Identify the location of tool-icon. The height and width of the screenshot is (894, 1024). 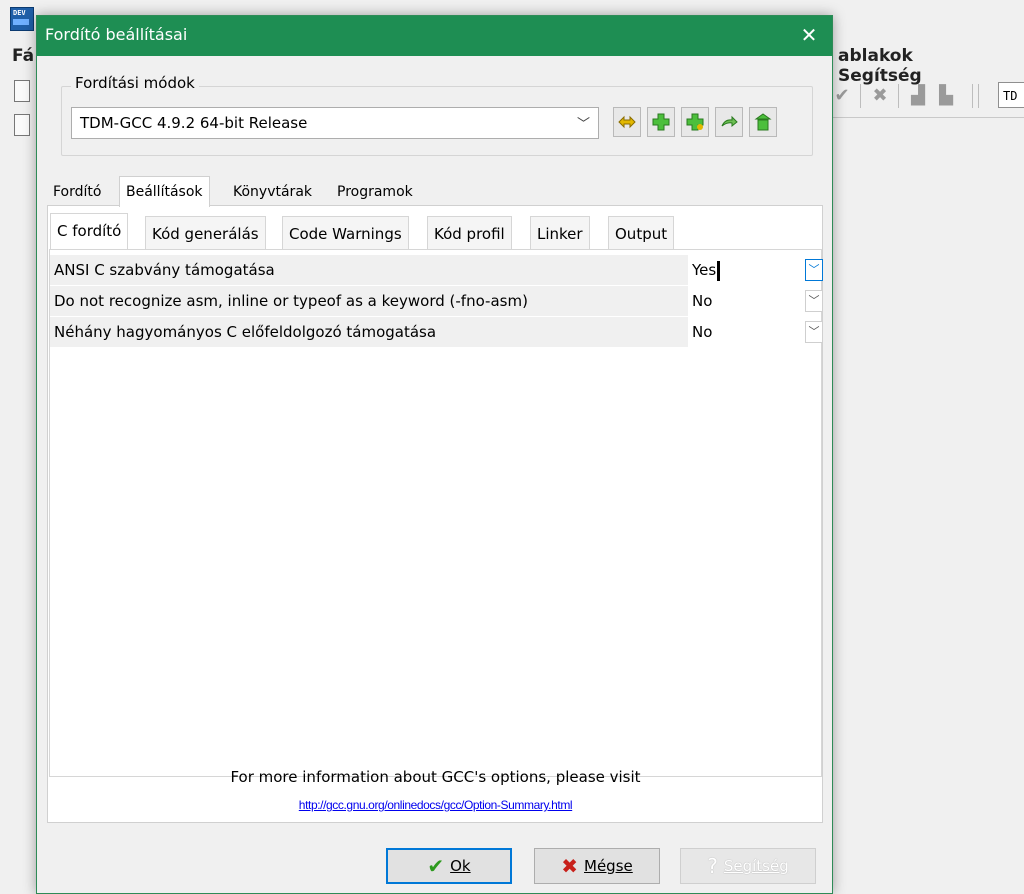
(22, 125).